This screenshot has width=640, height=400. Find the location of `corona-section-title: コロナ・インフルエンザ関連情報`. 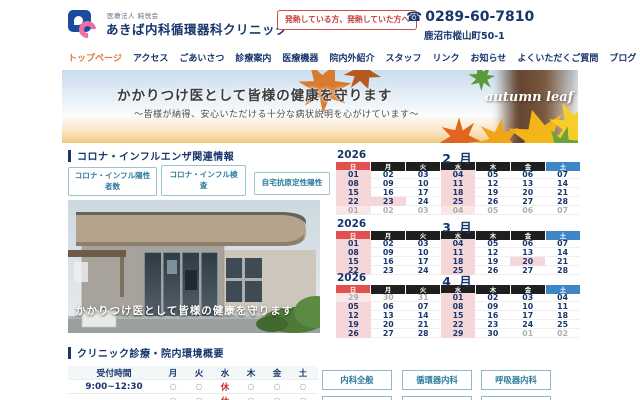

corona-section-title: コロナ・インフルエンザ関連情報 is located at coordinates (151, 155).